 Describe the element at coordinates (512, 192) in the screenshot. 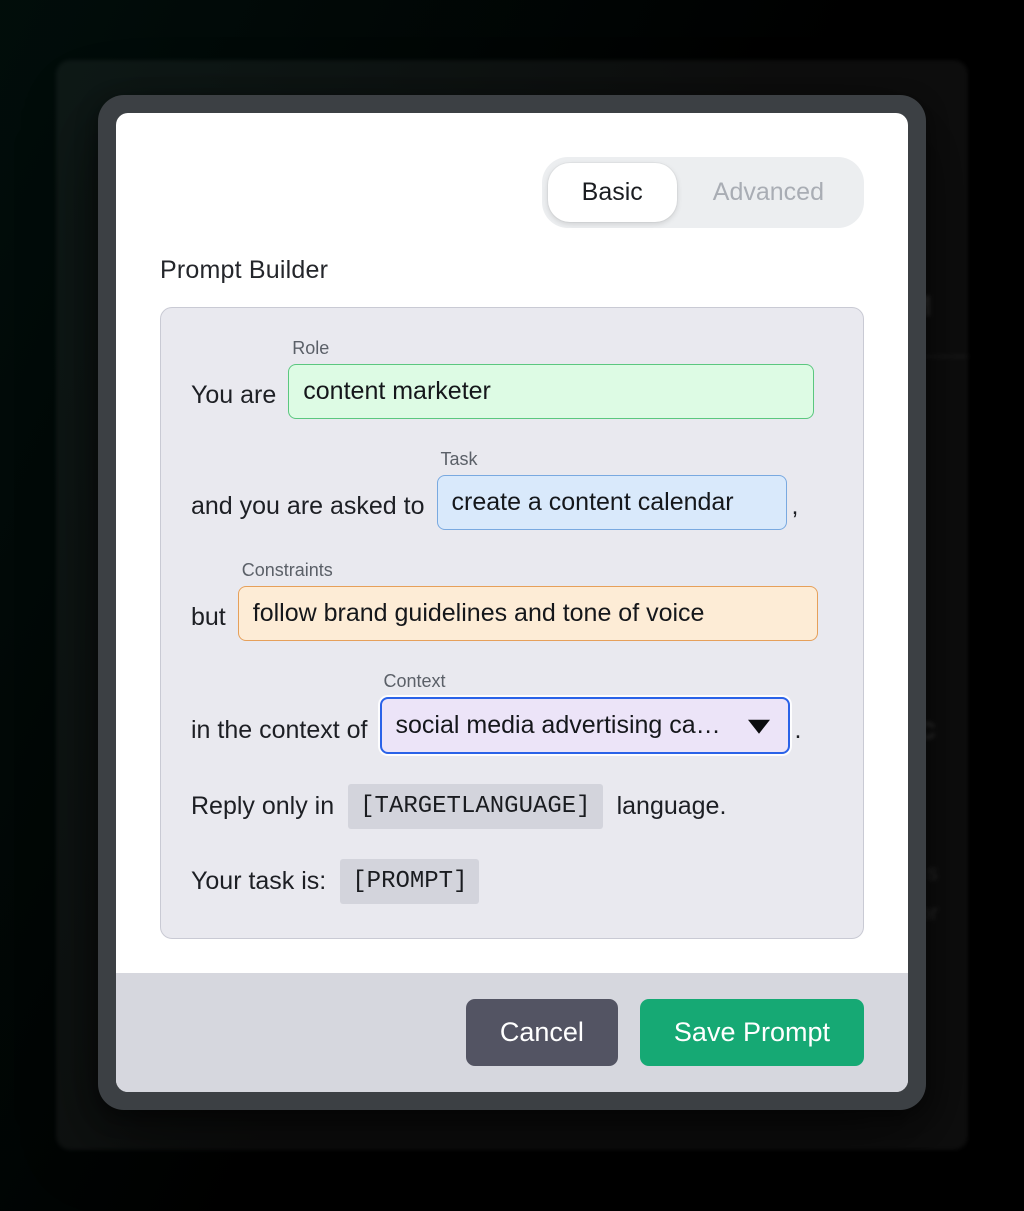

I see `tabs-row: Basic Advanced` at that location.